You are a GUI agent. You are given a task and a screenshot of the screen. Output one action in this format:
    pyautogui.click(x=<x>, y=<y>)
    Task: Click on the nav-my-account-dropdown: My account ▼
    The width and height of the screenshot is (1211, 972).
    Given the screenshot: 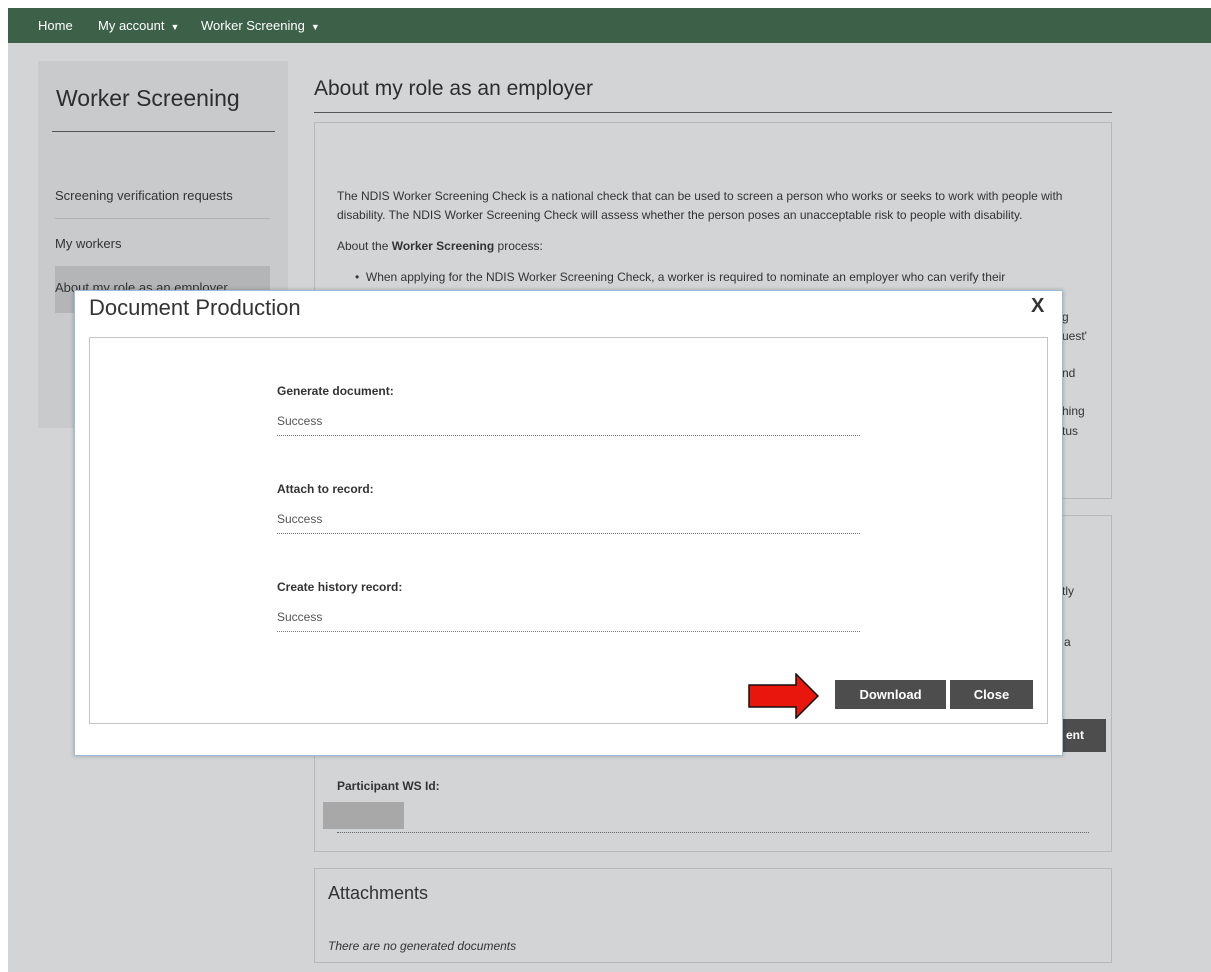 What is the action you would take?
    pyautogui.click(x=138, y=25)
    